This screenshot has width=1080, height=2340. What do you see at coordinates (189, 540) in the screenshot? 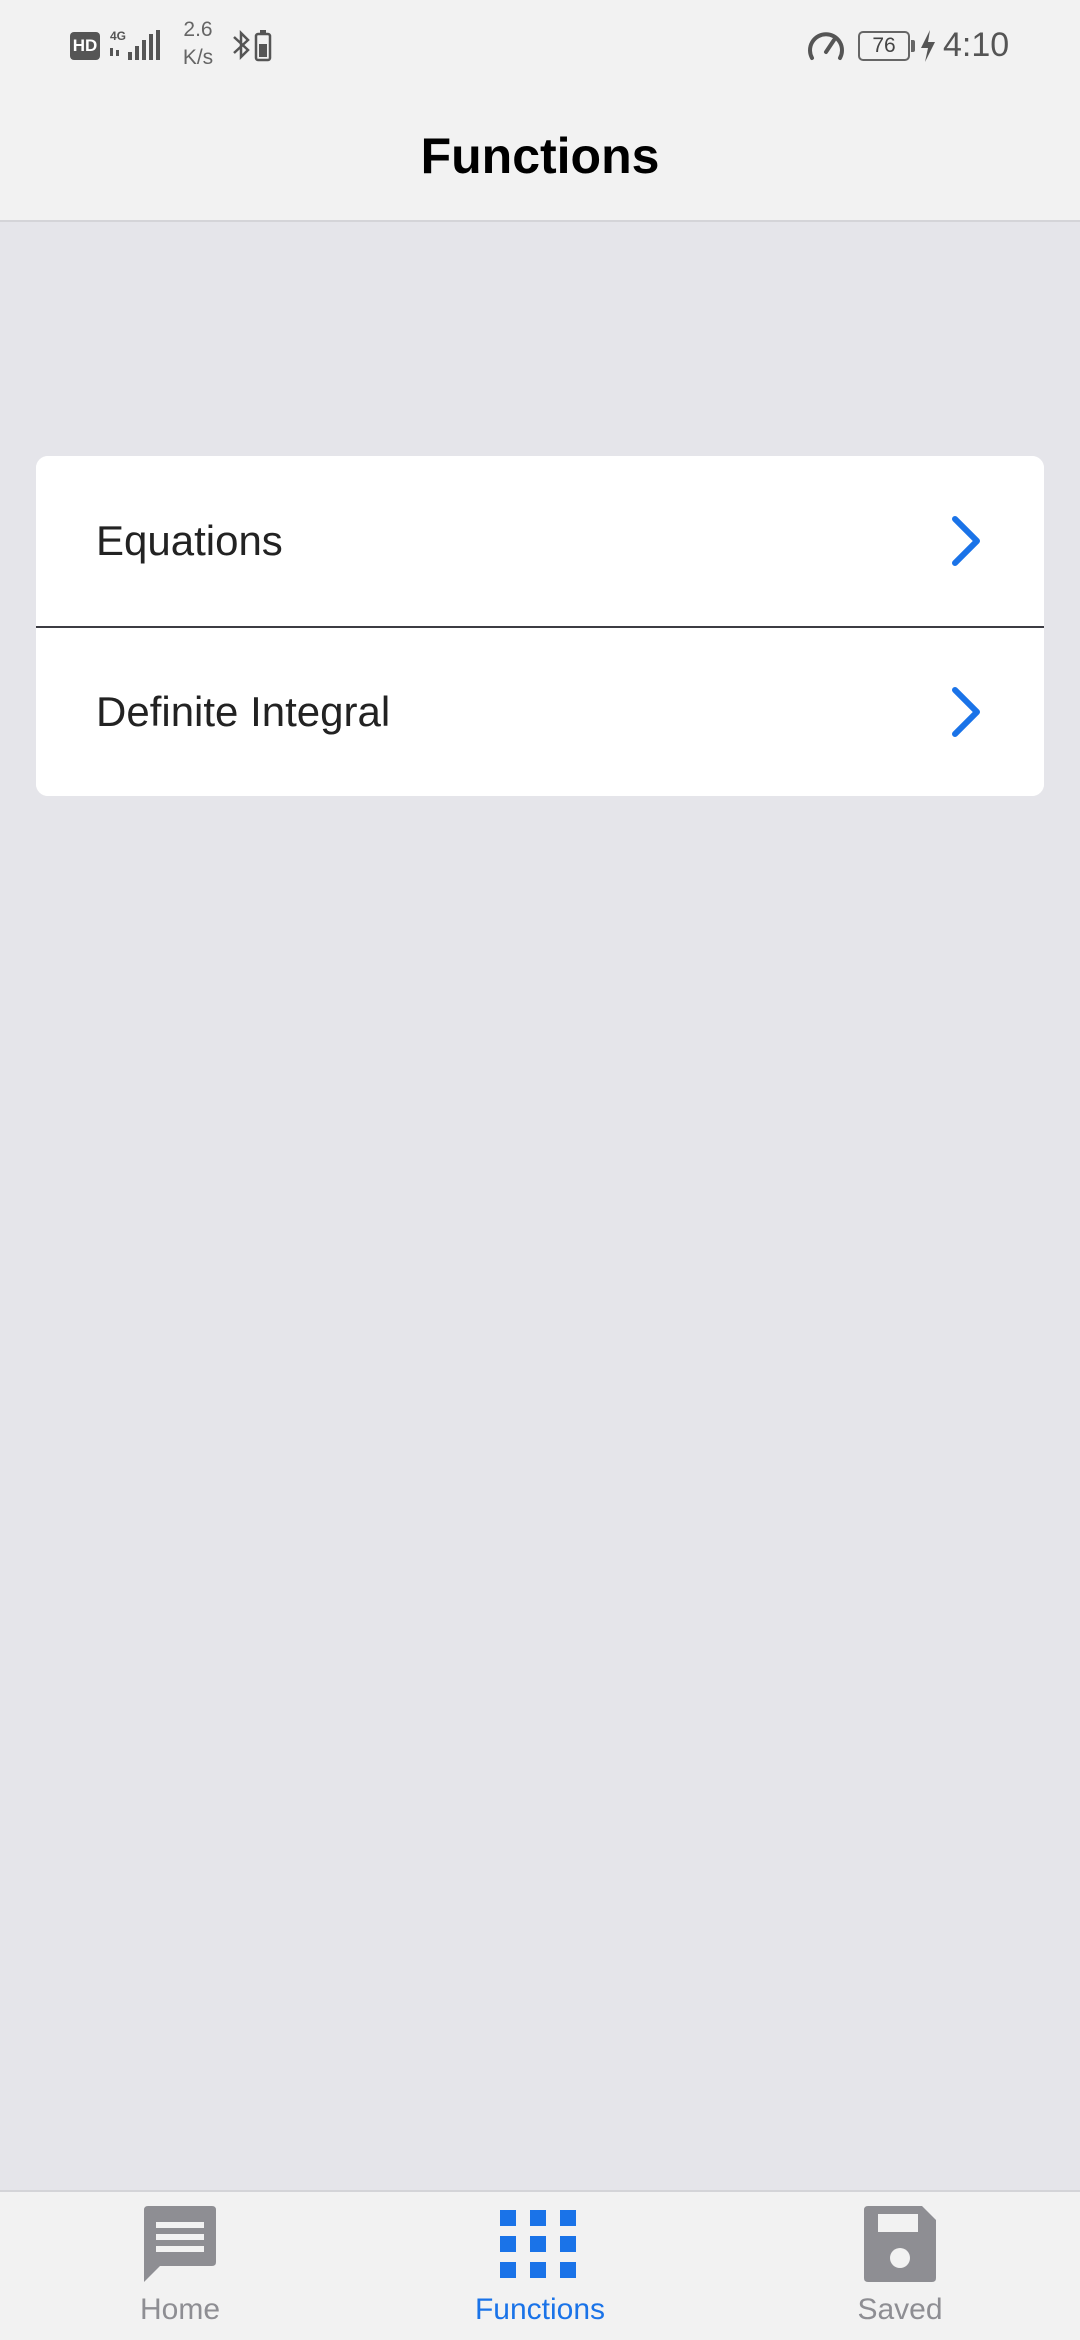
I see `list-item-label: Equations` at bounding box center [189, 540].